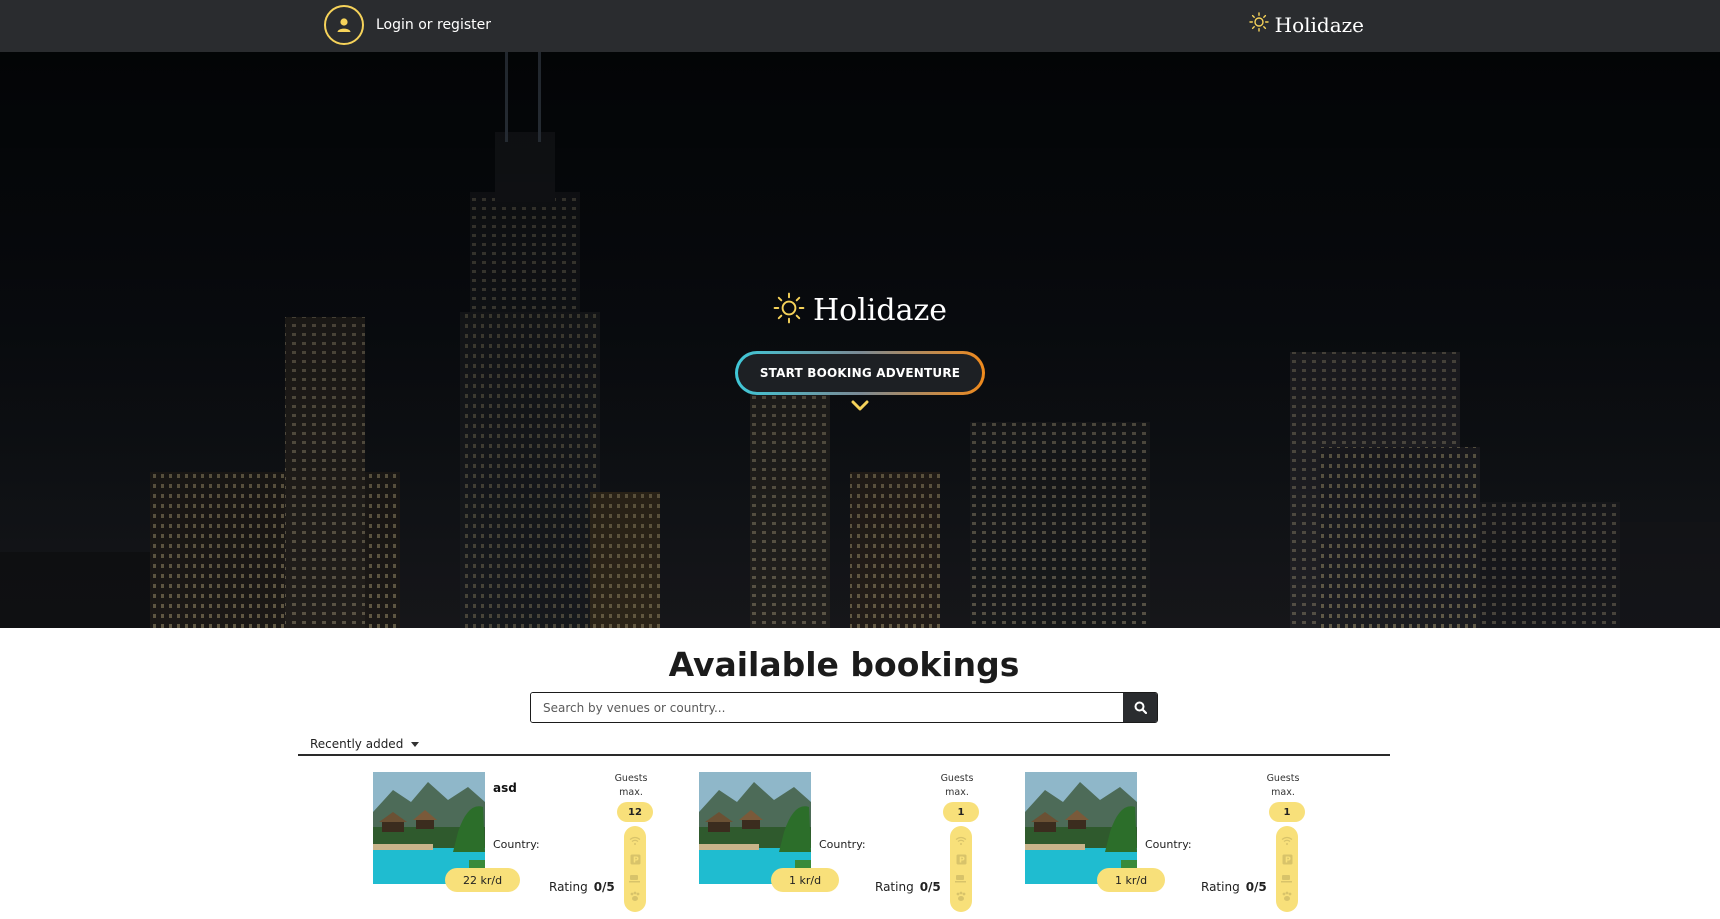 The width and height of the screenshot is (1720, 919). I want to click on search-button, so click(1140, 707).